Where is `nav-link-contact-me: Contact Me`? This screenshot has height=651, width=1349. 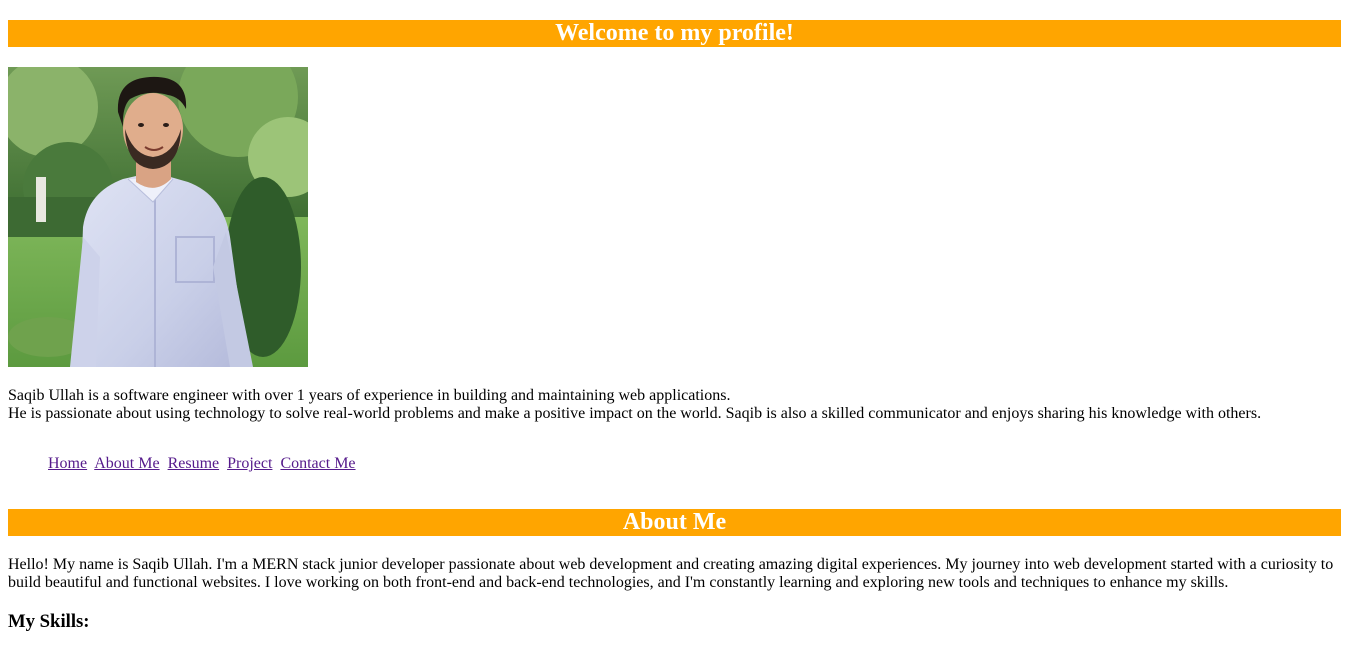 nav-link-contact-me: Contact Me is located at coordinates (317, 463).